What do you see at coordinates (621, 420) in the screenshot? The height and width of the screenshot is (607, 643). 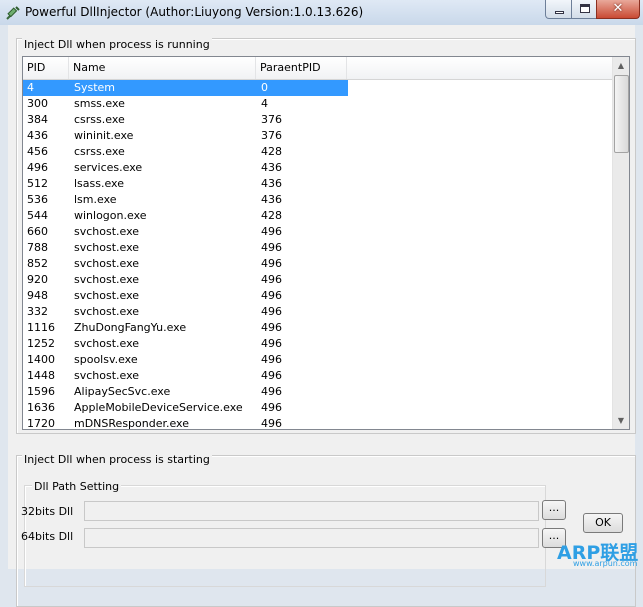 I see `scroll-down-arrow-icon: ▼` at bounding box center [621, 420].